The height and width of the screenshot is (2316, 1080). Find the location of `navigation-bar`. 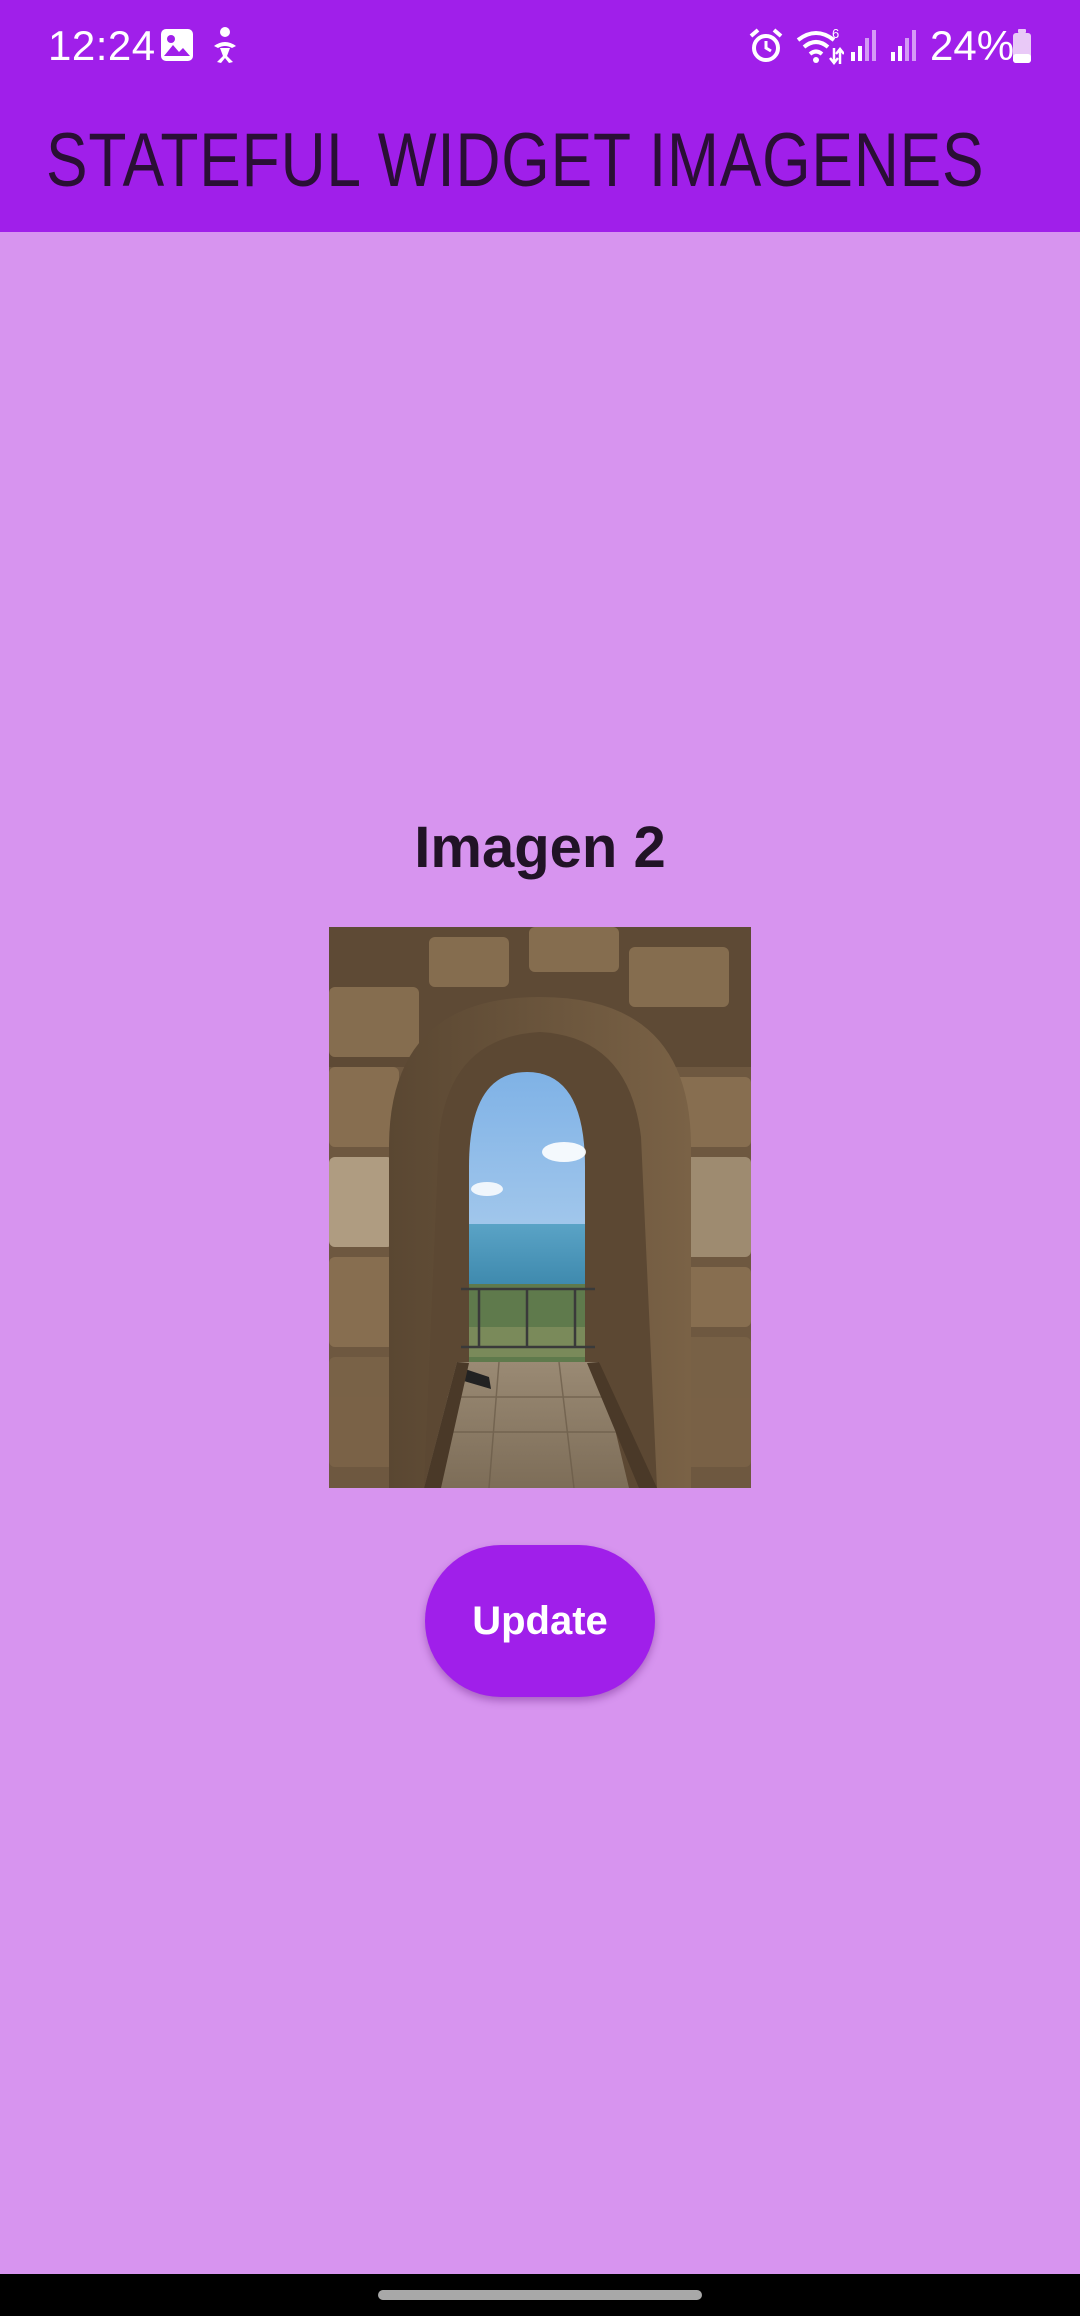

navigation-bar is located at coordinates (540, 2295).